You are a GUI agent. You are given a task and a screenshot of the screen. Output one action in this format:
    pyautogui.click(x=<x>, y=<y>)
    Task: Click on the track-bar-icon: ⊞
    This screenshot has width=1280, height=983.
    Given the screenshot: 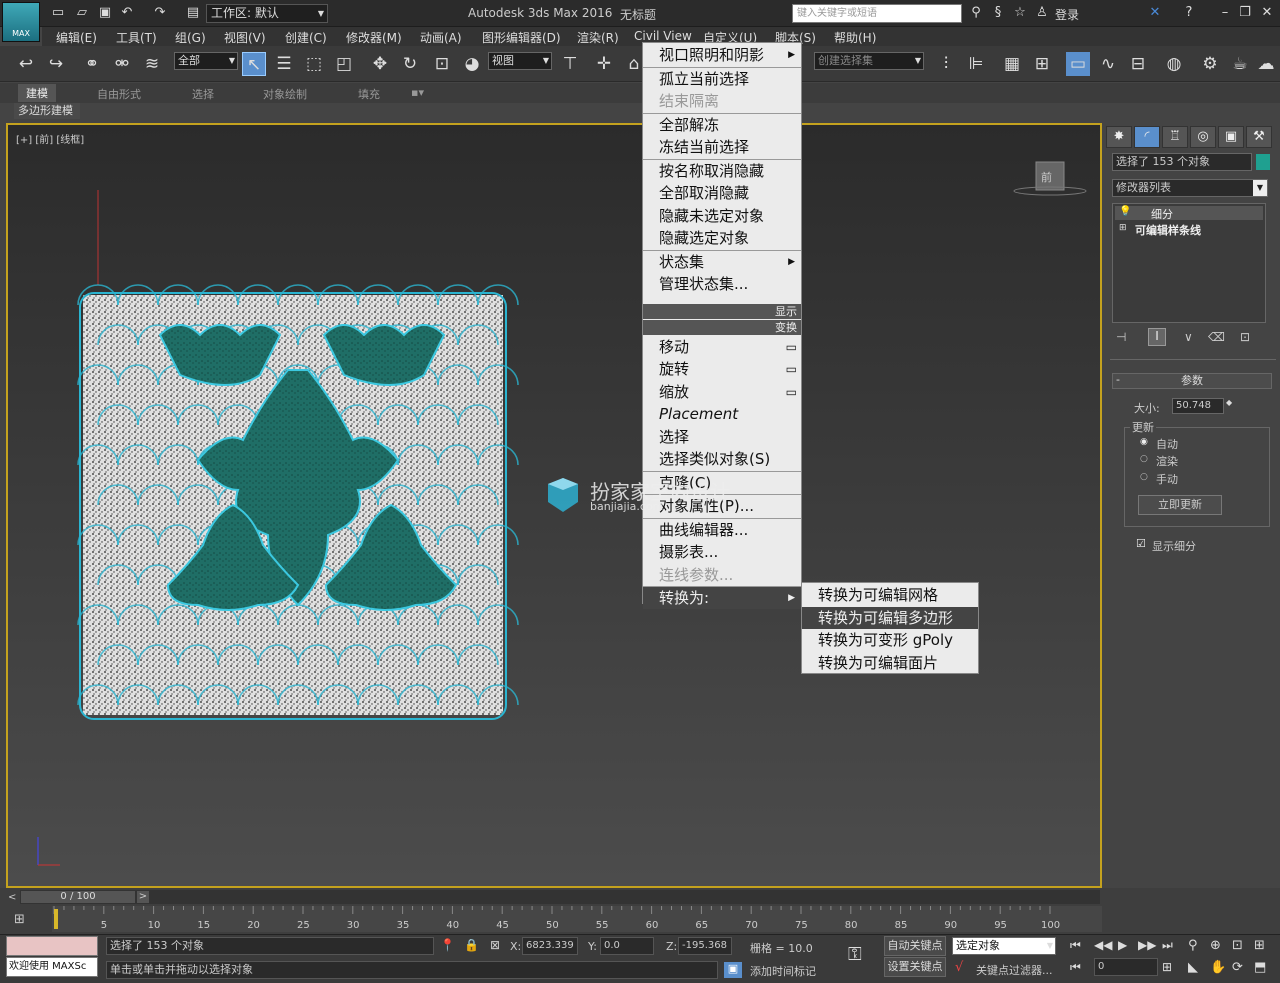 What is the action you would take?
    pyautogui.click(x=25, y=921)
    